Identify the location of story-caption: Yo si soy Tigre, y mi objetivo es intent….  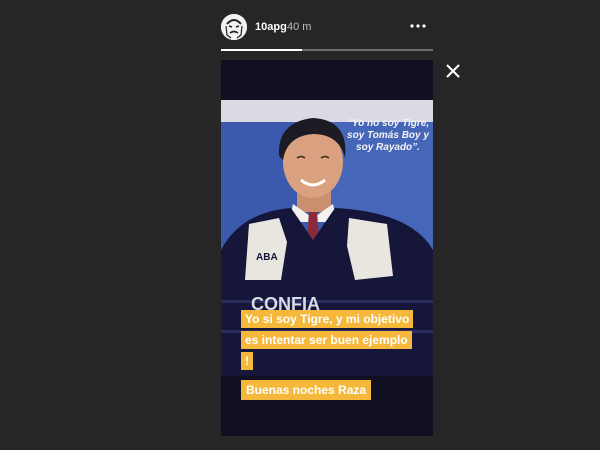
(329, 340).